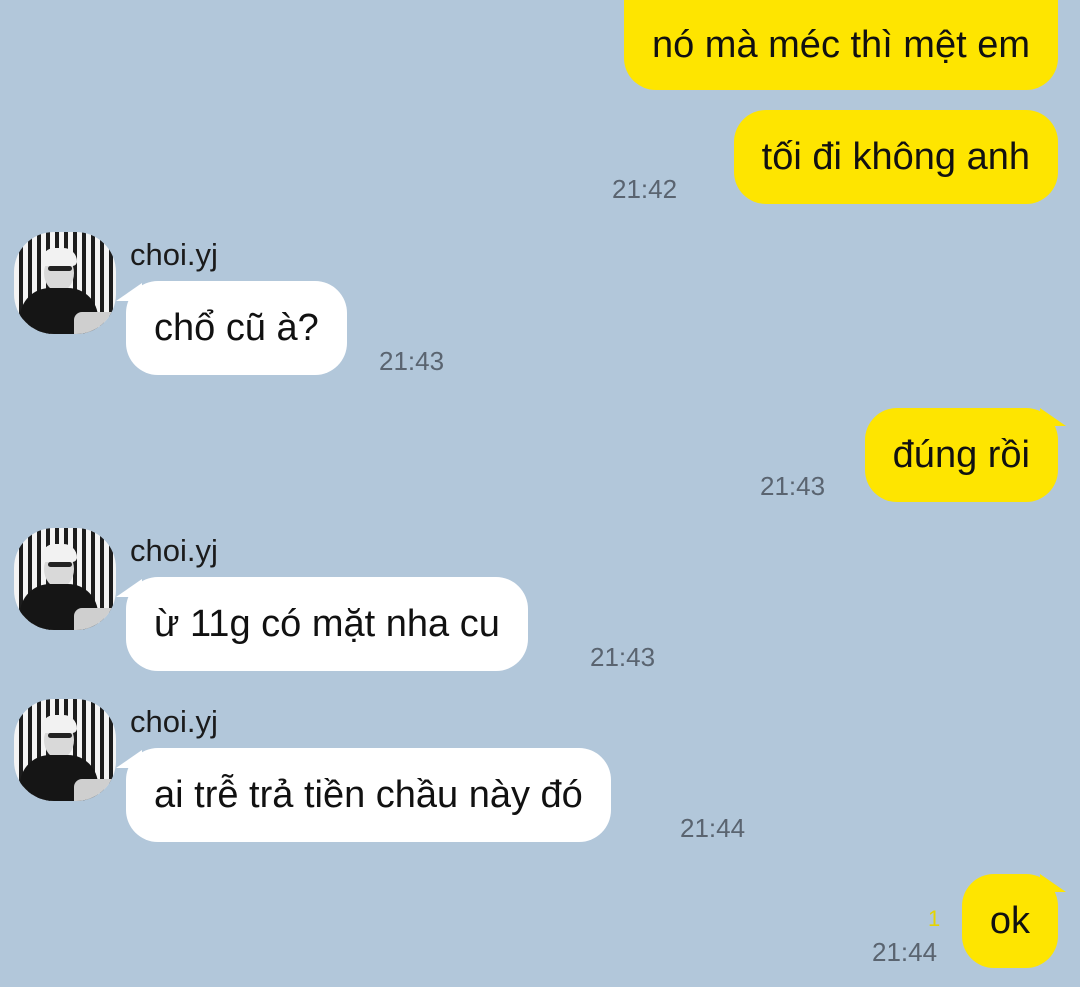  I want to click on incoming-message: ừ 11g có mặt nha cu, so click(327, 624).